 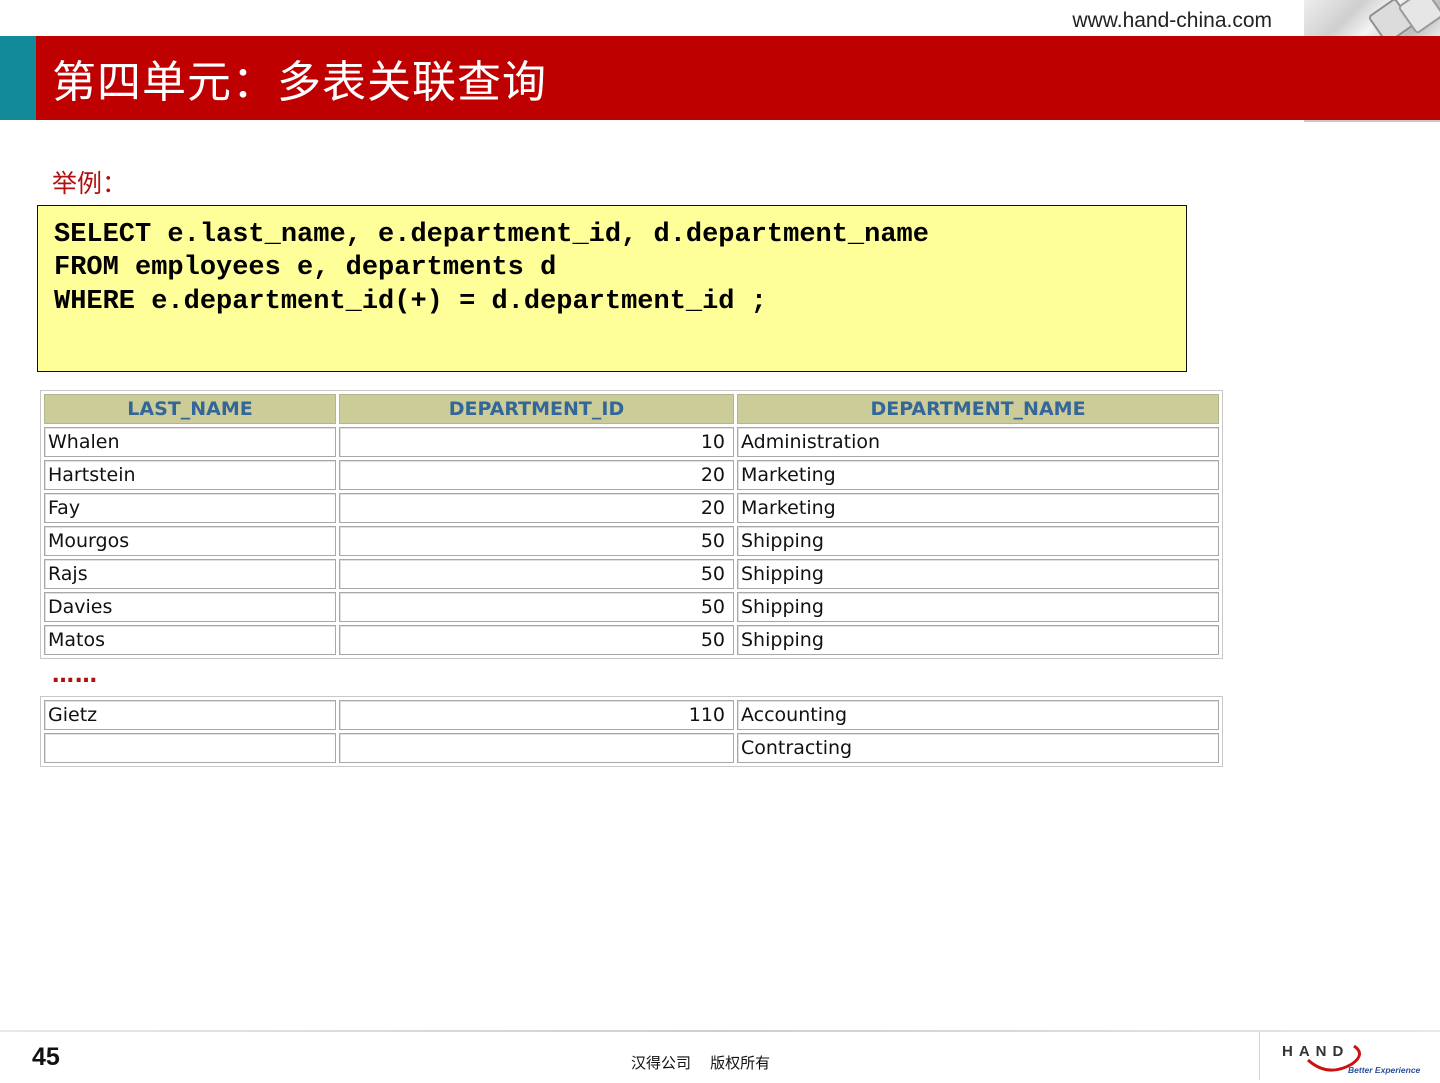 What do you see at coordinates (536, 442) in the screenshot?
I see `cell-department-id: 10` at bounding box center [536, 442].